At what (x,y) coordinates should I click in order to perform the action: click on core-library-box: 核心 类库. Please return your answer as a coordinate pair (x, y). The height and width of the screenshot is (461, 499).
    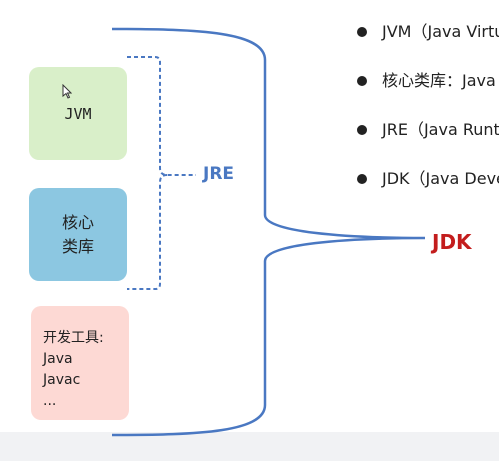
    Looking at the image, I should click on (78, 234).